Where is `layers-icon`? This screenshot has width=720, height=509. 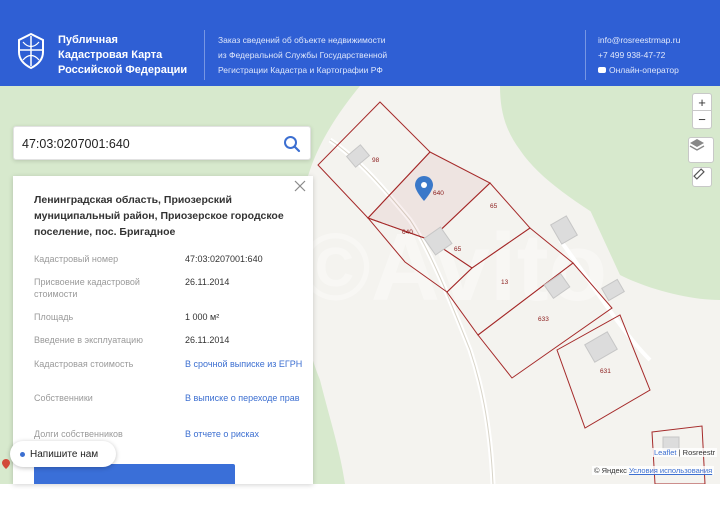
layers-icon is located at coordinates (697, 145).